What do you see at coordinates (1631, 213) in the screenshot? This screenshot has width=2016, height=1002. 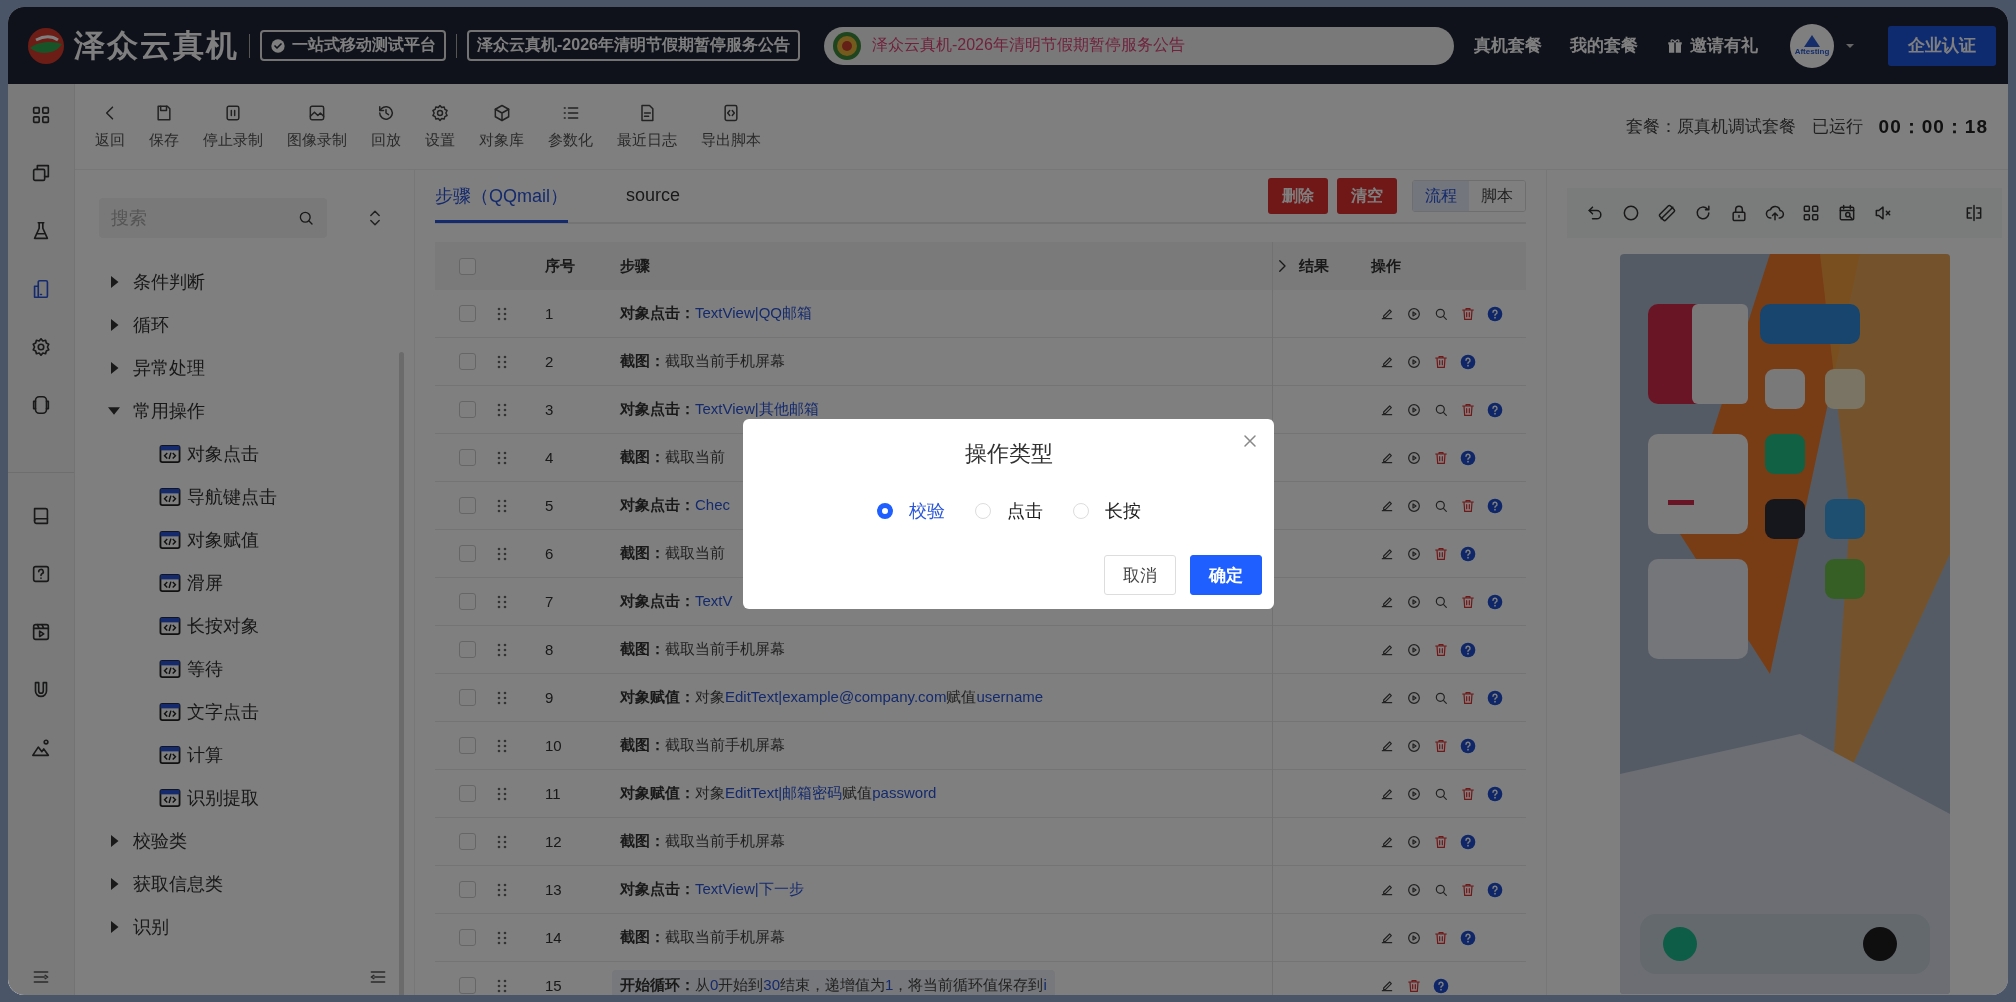 I see `circle-icon` at bounding box center [1631, 213].